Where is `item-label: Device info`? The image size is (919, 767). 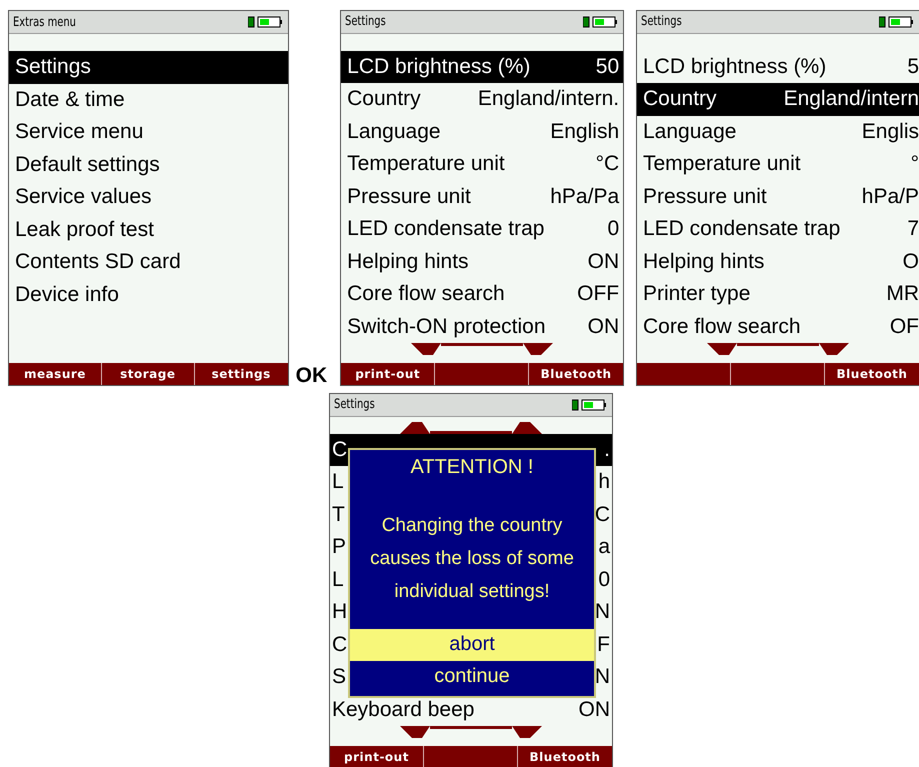
item-label: Device info is located at coordinates (67, 294).